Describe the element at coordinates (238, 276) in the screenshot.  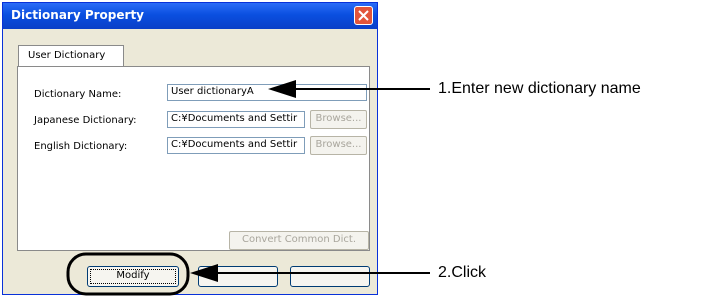
I see `cancel-button` at that location.